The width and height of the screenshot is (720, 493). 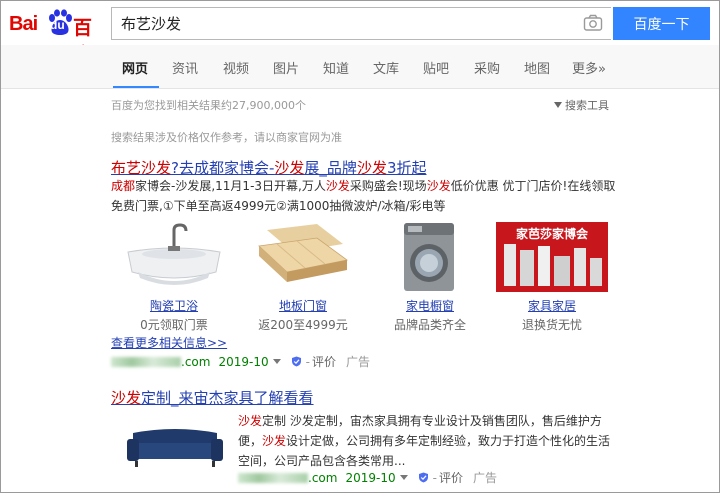 What do you see at coordinates (169, 342) in the screenshot?
I see `more-info-link: 查看更多相关信息>>` at bounding box center [169, 342].